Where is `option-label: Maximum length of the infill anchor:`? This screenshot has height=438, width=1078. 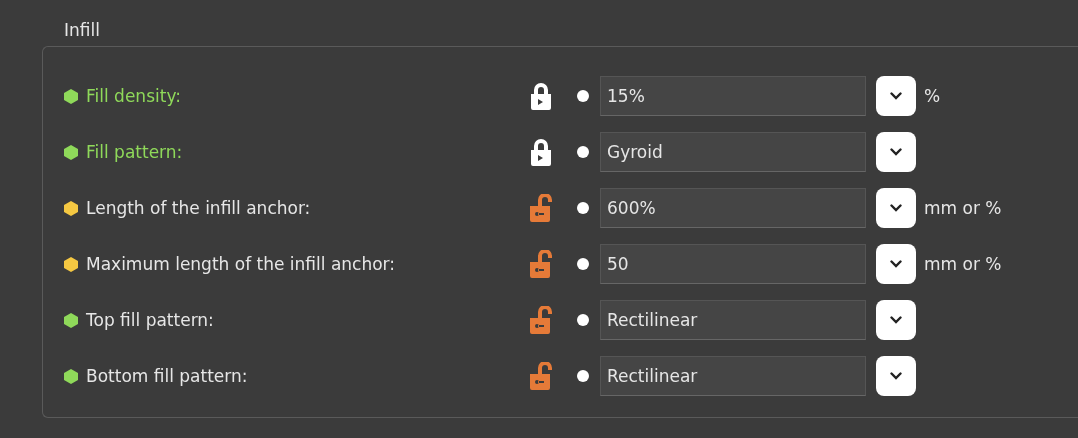
option-label: Maximum length of the infill anchor: is located at coordinates (241, 264).